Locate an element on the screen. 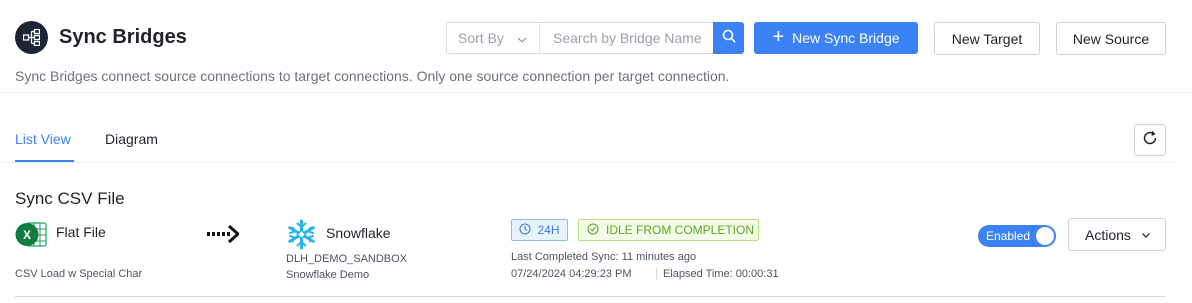  svg-text: X is located at coordinates (27, 235).